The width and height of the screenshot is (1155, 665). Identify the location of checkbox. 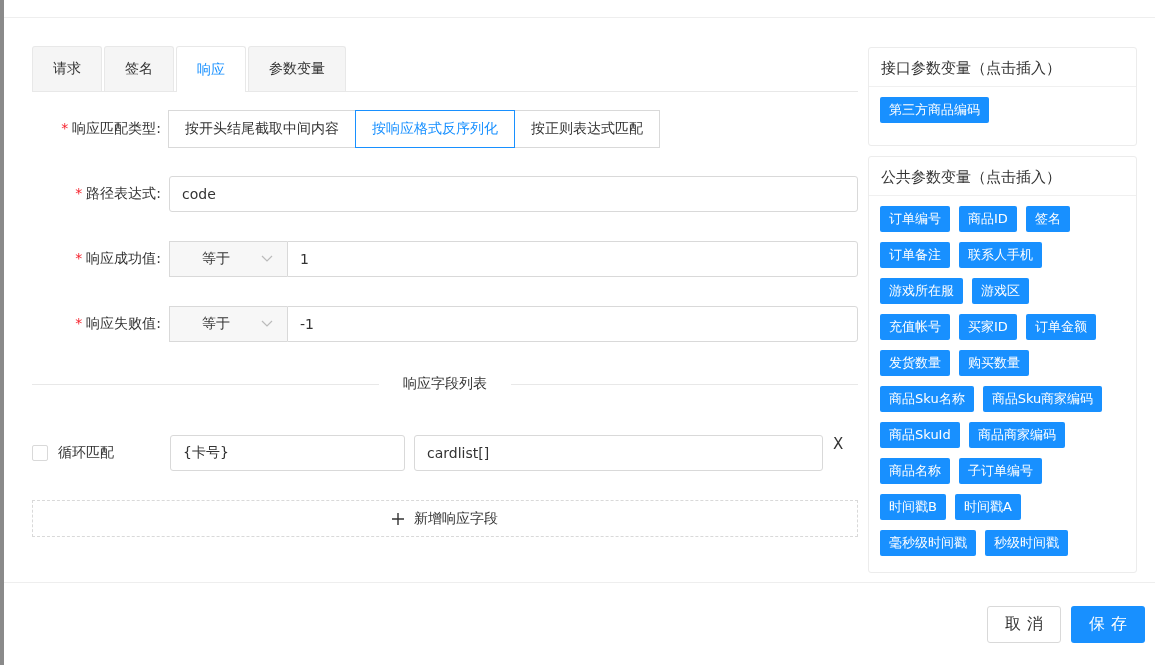
(40, 453).